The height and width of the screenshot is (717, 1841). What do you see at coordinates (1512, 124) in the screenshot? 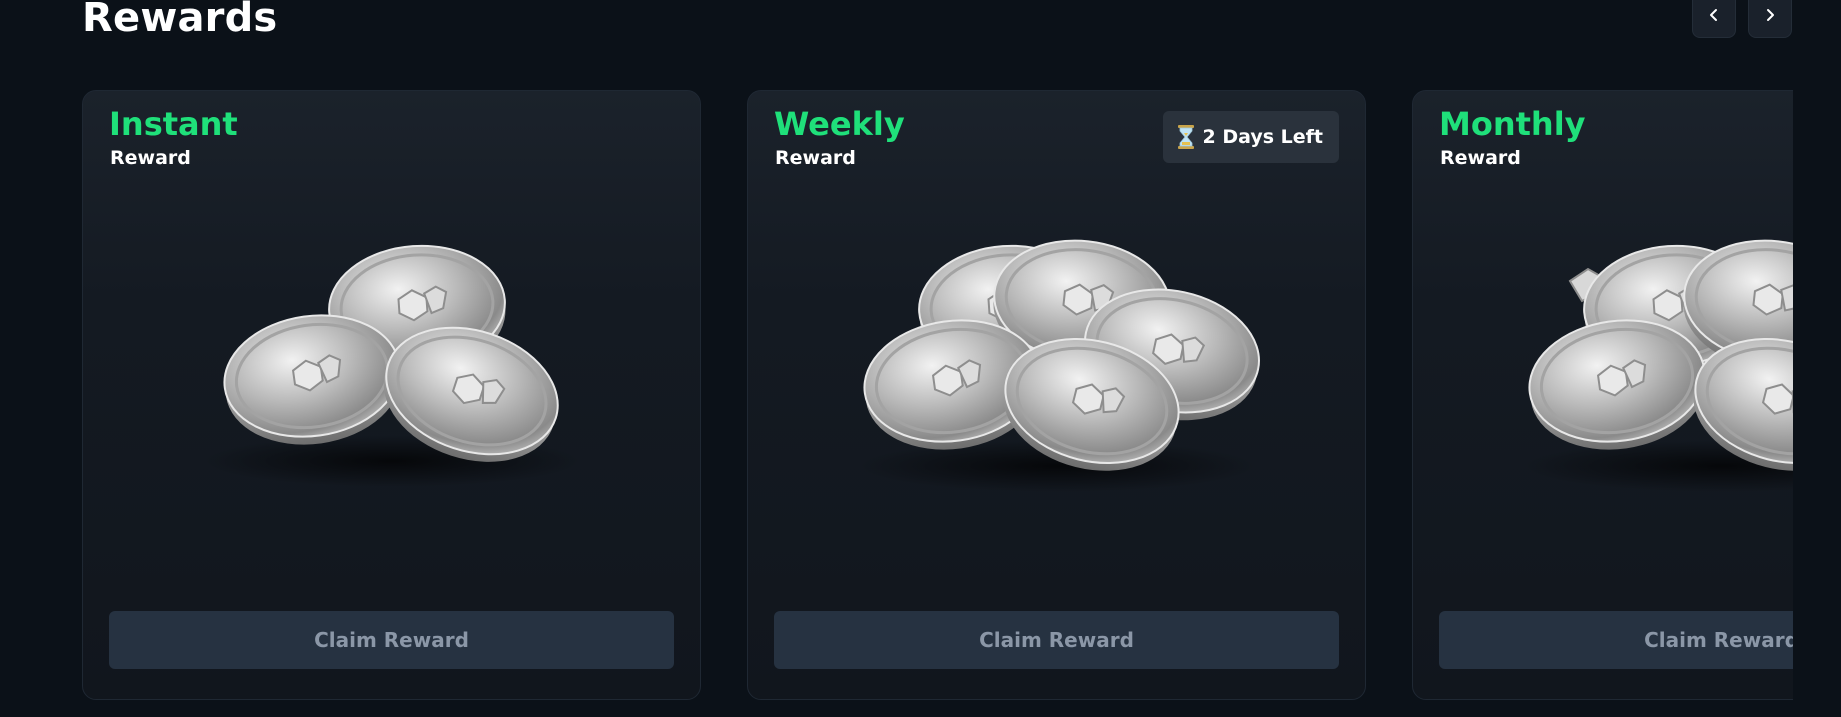
I see `card-type-label: Monthly` at bounding box center [1512, 124].